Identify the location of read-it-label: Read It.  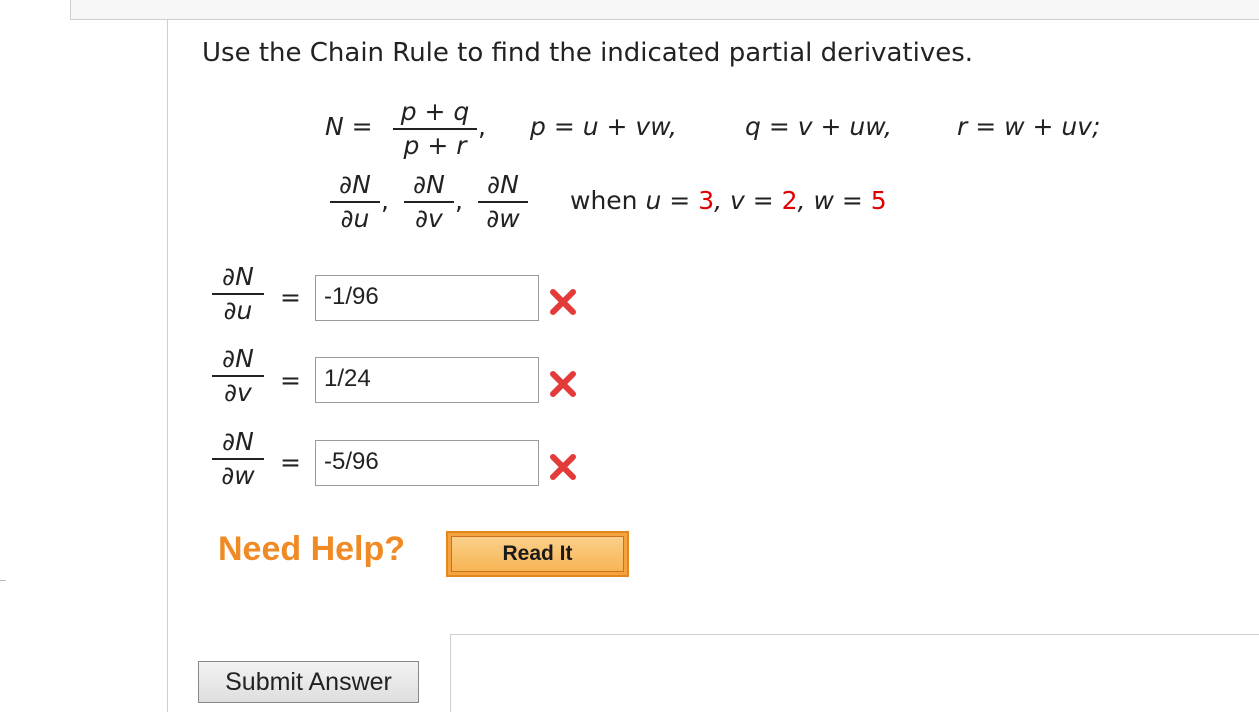
(537, 554).